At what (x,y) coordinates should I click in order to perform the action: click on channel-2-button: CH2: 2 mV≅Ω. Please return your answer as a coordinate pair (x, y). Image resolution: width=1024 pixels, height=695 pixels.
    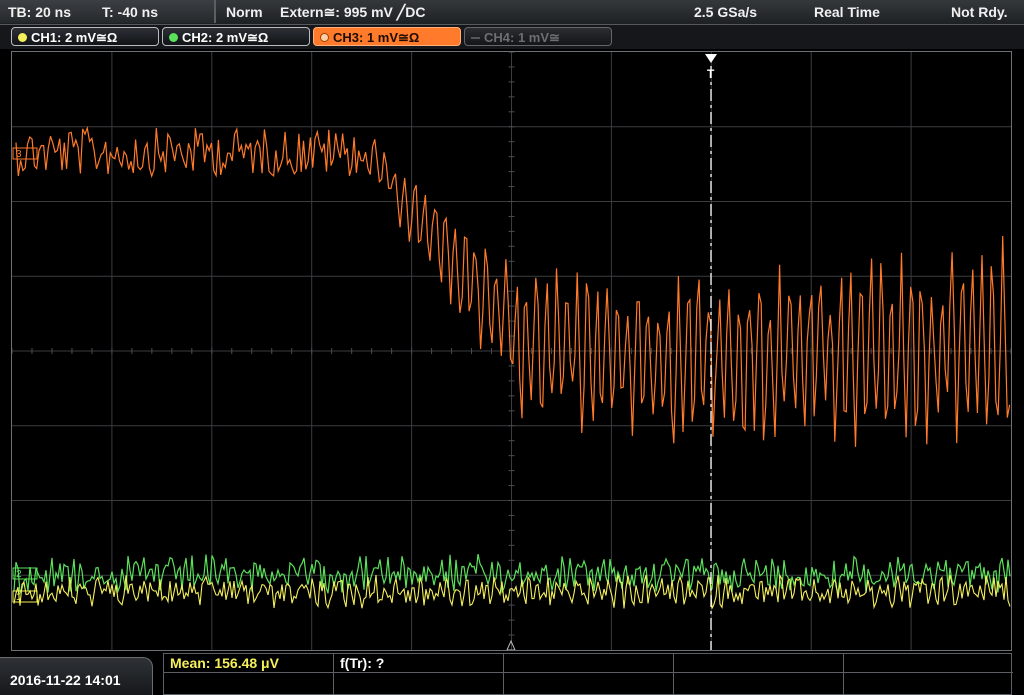
    Looking at the image, I should click on (236, 36).